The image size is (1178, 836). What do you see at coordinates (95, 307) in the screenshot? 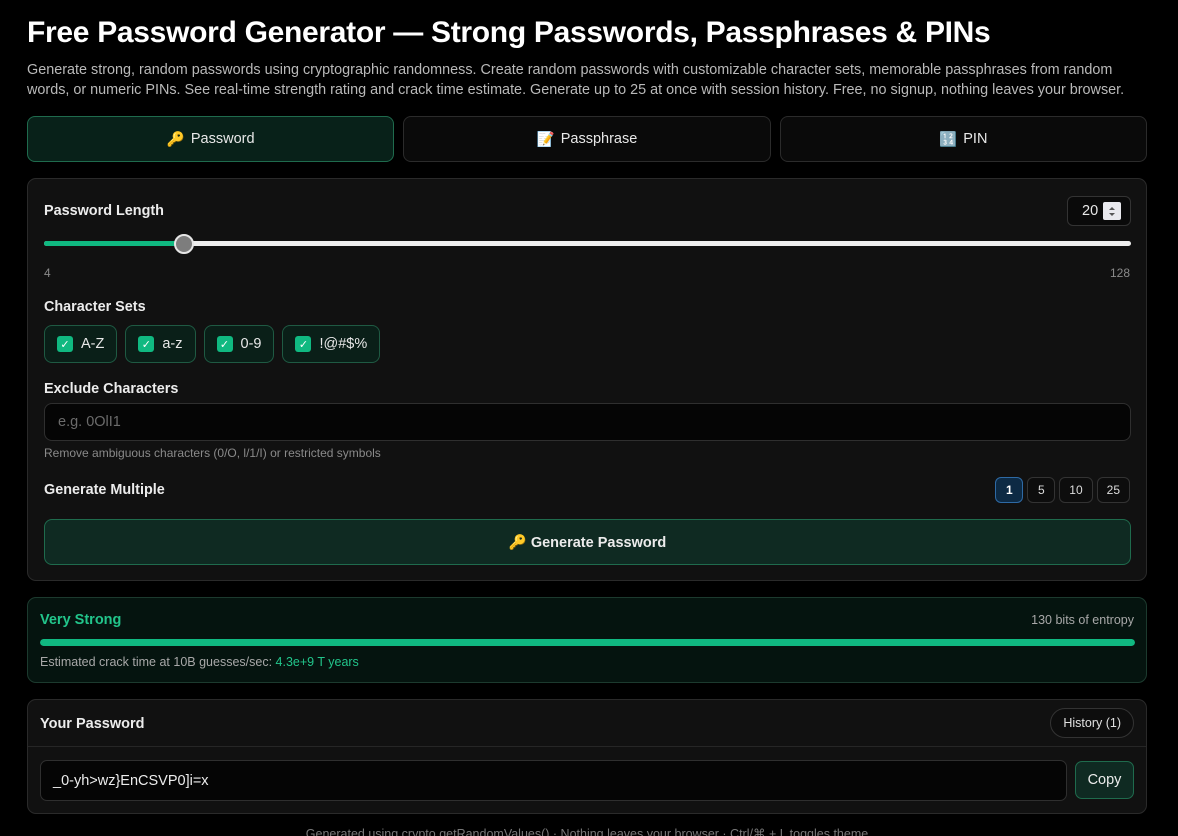
I see `charsets-label: Character Sets` at bounding box center [95, 307].